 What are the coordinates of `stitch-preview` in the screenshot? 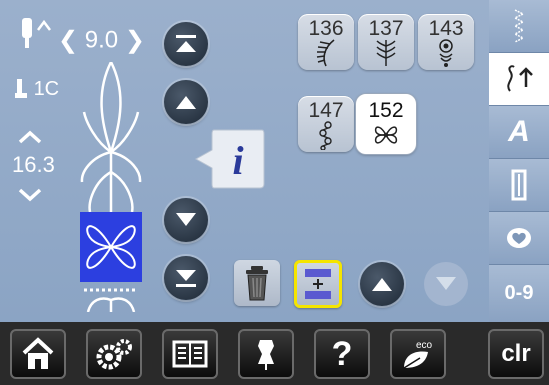 It's located at (111, 187).